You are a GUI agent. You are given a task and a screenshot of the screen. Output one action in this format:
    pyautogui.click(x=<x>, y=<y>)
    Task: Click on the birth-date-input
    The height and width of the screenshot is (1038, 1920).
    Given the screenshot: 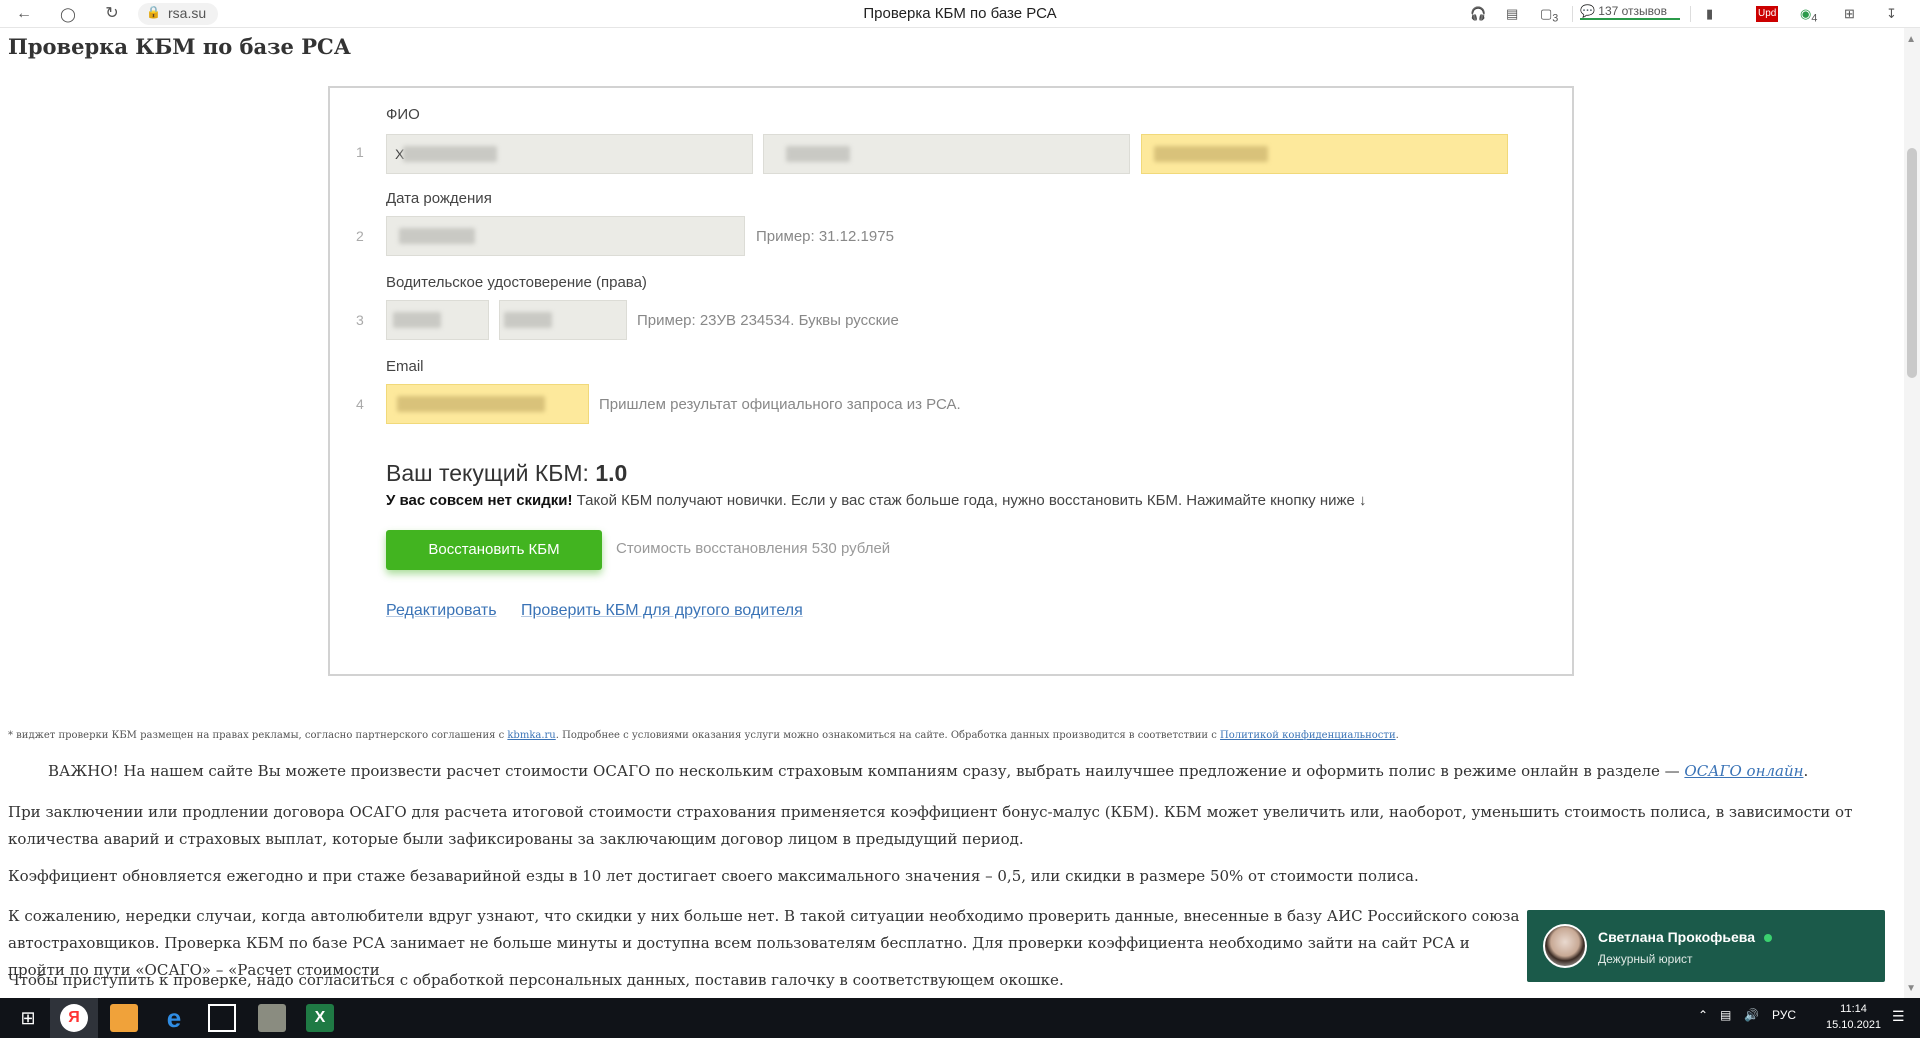 What is the action you would take?
    pyautogui.click(x=565, y=236)
    